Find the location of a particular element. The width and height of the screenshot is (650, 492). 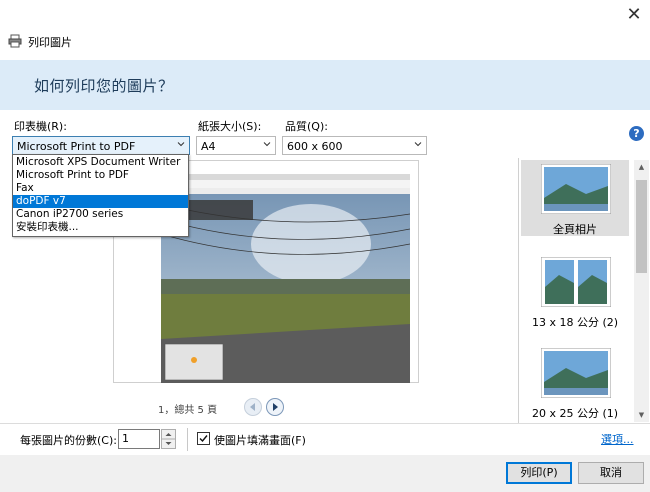

copies-spinner is located at coordinates (168, 439).